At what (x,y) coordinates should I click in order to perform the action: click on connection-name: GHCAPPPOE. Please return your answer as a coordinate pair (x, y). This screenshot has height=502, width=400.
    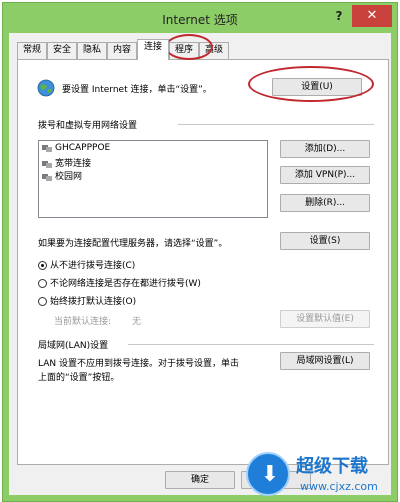
    Looking at the image, I should click on (83, 148).